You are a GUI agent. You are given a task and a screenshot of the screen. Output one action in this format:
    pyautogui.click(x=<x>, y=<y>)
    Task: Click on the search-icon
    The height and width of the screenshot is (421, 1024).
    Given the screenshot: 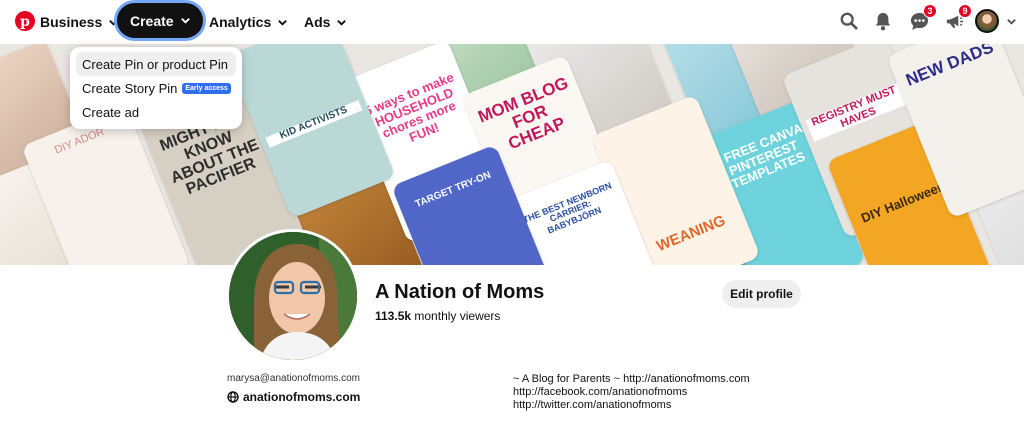 What is the action you would take?
    pyautogui.click(x=849, y=21)
    